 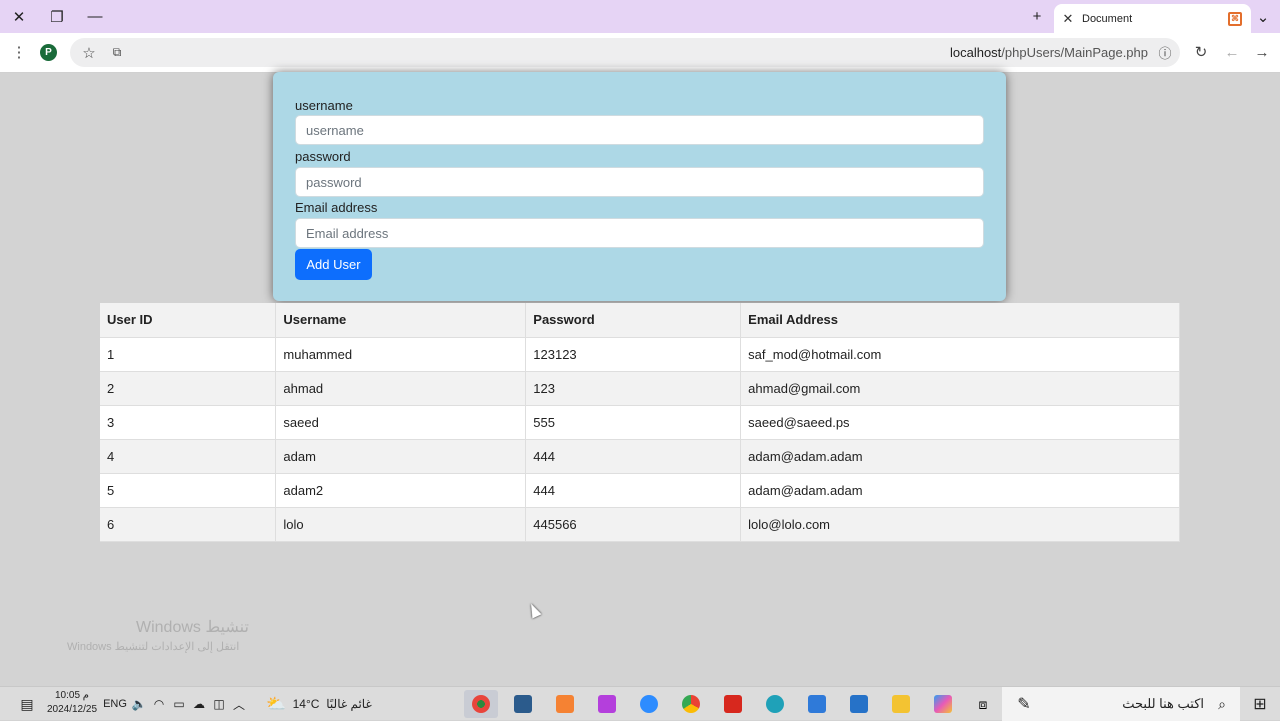 I want to click on xampp-favicon-icon: ⌘, so click(x=1235, y=18).